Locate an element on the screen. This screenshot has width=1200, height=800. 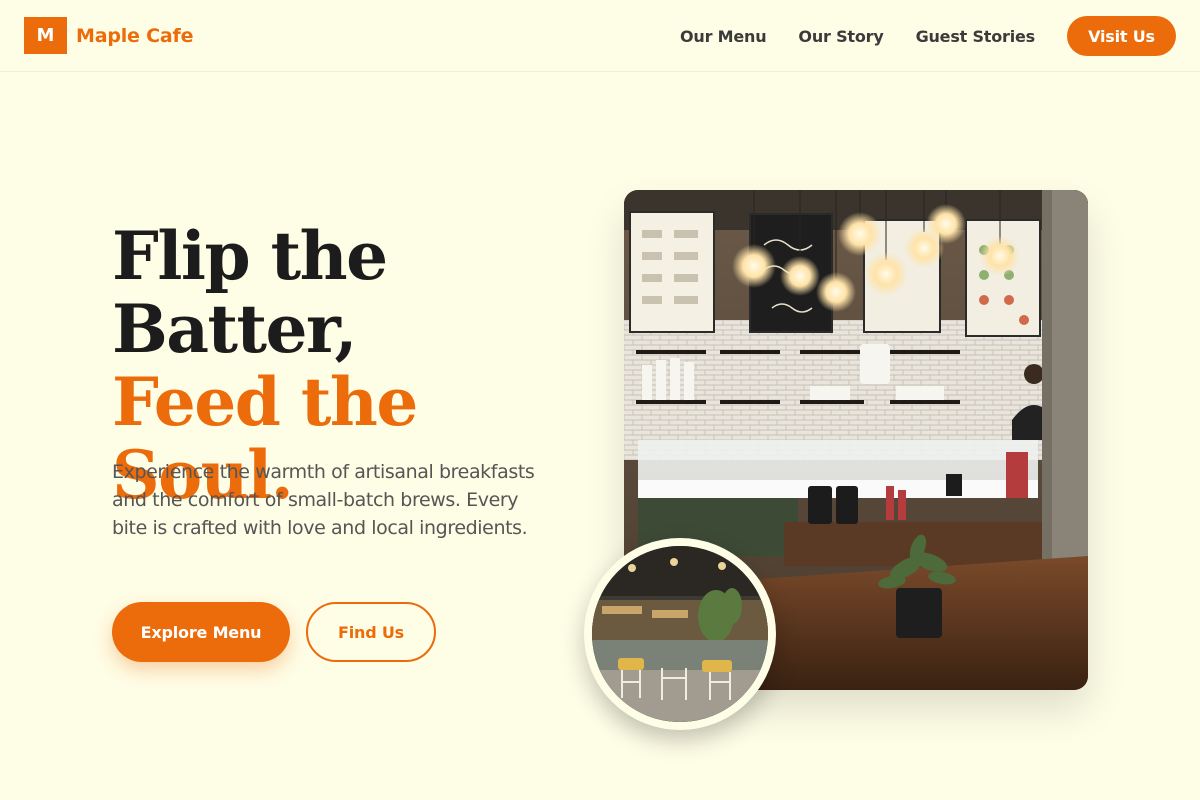
visit-us-button: Visit Us is located at coordinates (1121, 36).